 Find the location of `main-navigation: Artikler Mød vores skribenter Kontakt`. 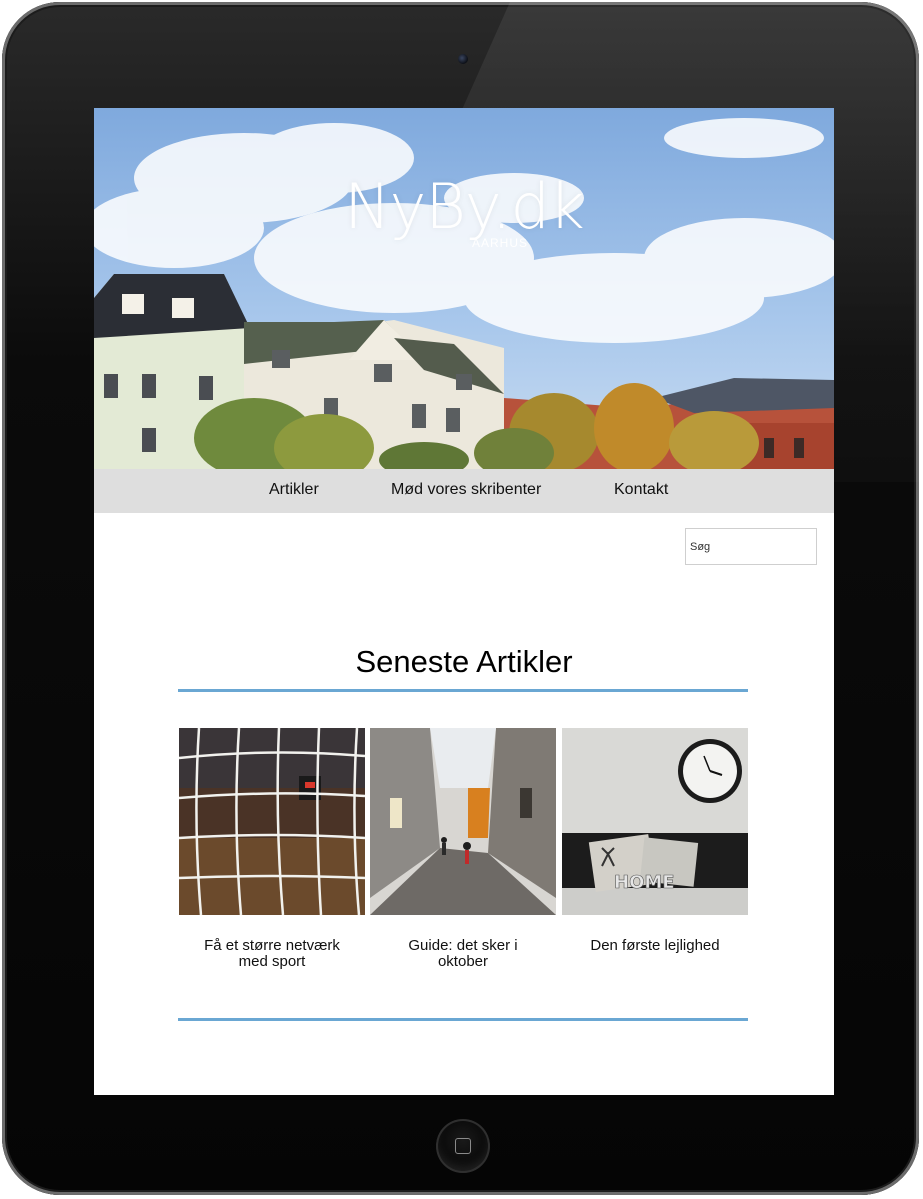

main-navigation: Artikler Mød vores skribenter Kontakt is located at coordinates (464, 491).